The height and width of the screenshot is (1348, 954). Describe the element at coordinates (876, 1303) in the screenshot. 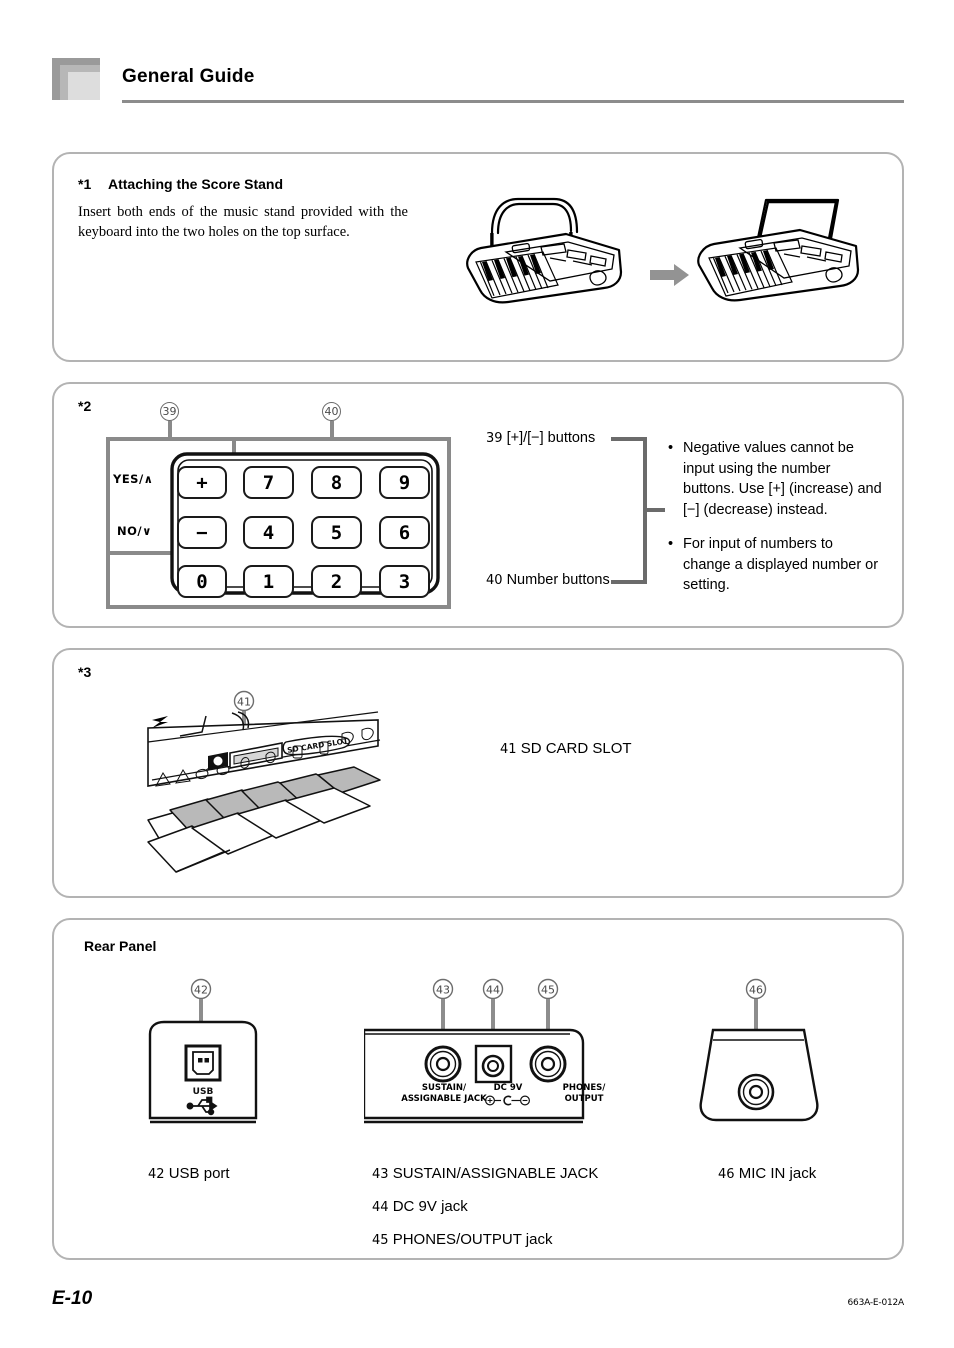

I see `document-code: 663A-E-012A` at that location.